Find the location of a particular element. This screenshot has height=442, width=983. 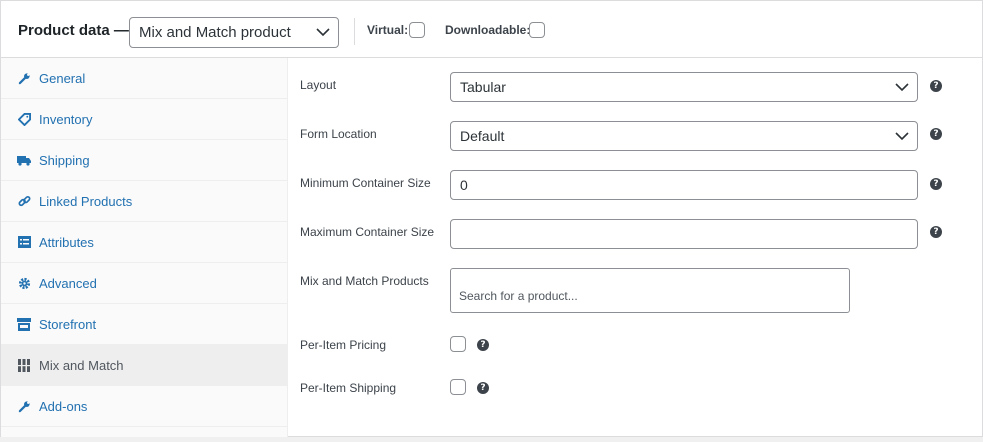

layout-select: Tabular is located at coordinates (684, 87).